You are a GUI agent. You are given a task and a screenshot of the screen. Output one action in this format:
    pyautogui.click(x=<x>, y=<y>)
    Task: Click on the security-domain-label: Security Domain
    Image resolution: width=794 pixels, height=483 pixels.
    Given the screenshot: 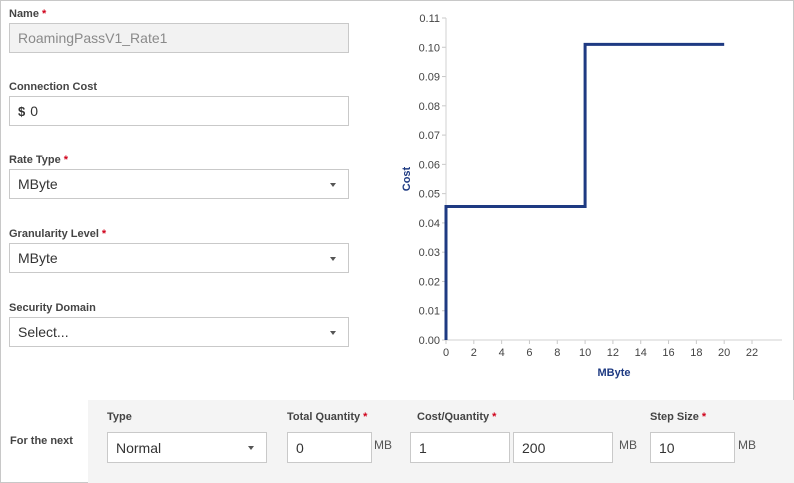 What is the action you would take?
    pyautogui.click(x=52, y=308)
    